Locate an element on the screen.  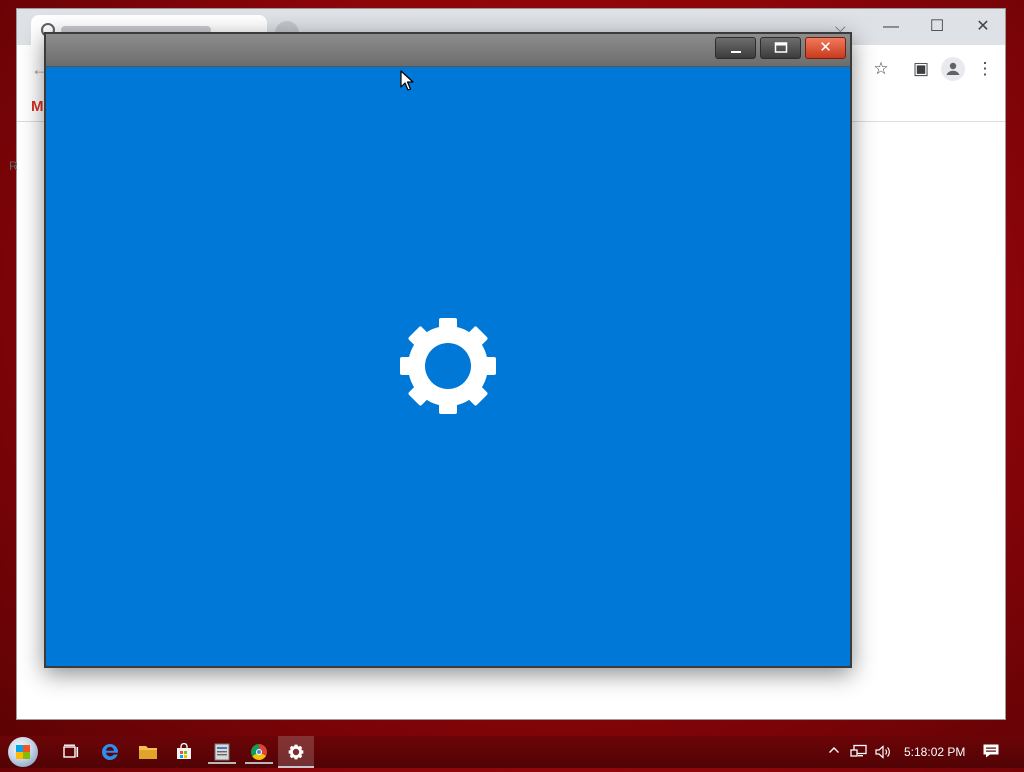
folder-icon is located at coordinates (148, 752).